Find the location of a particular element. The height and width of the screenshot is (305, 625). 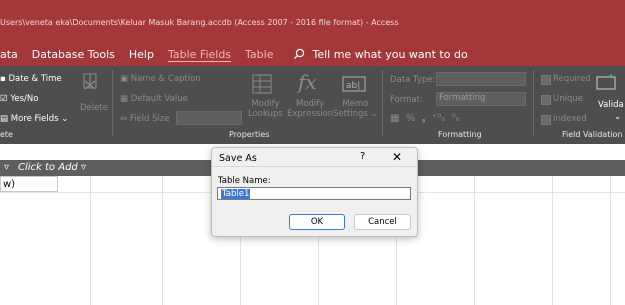

required-checkbox is located at coordinates (546, 80).